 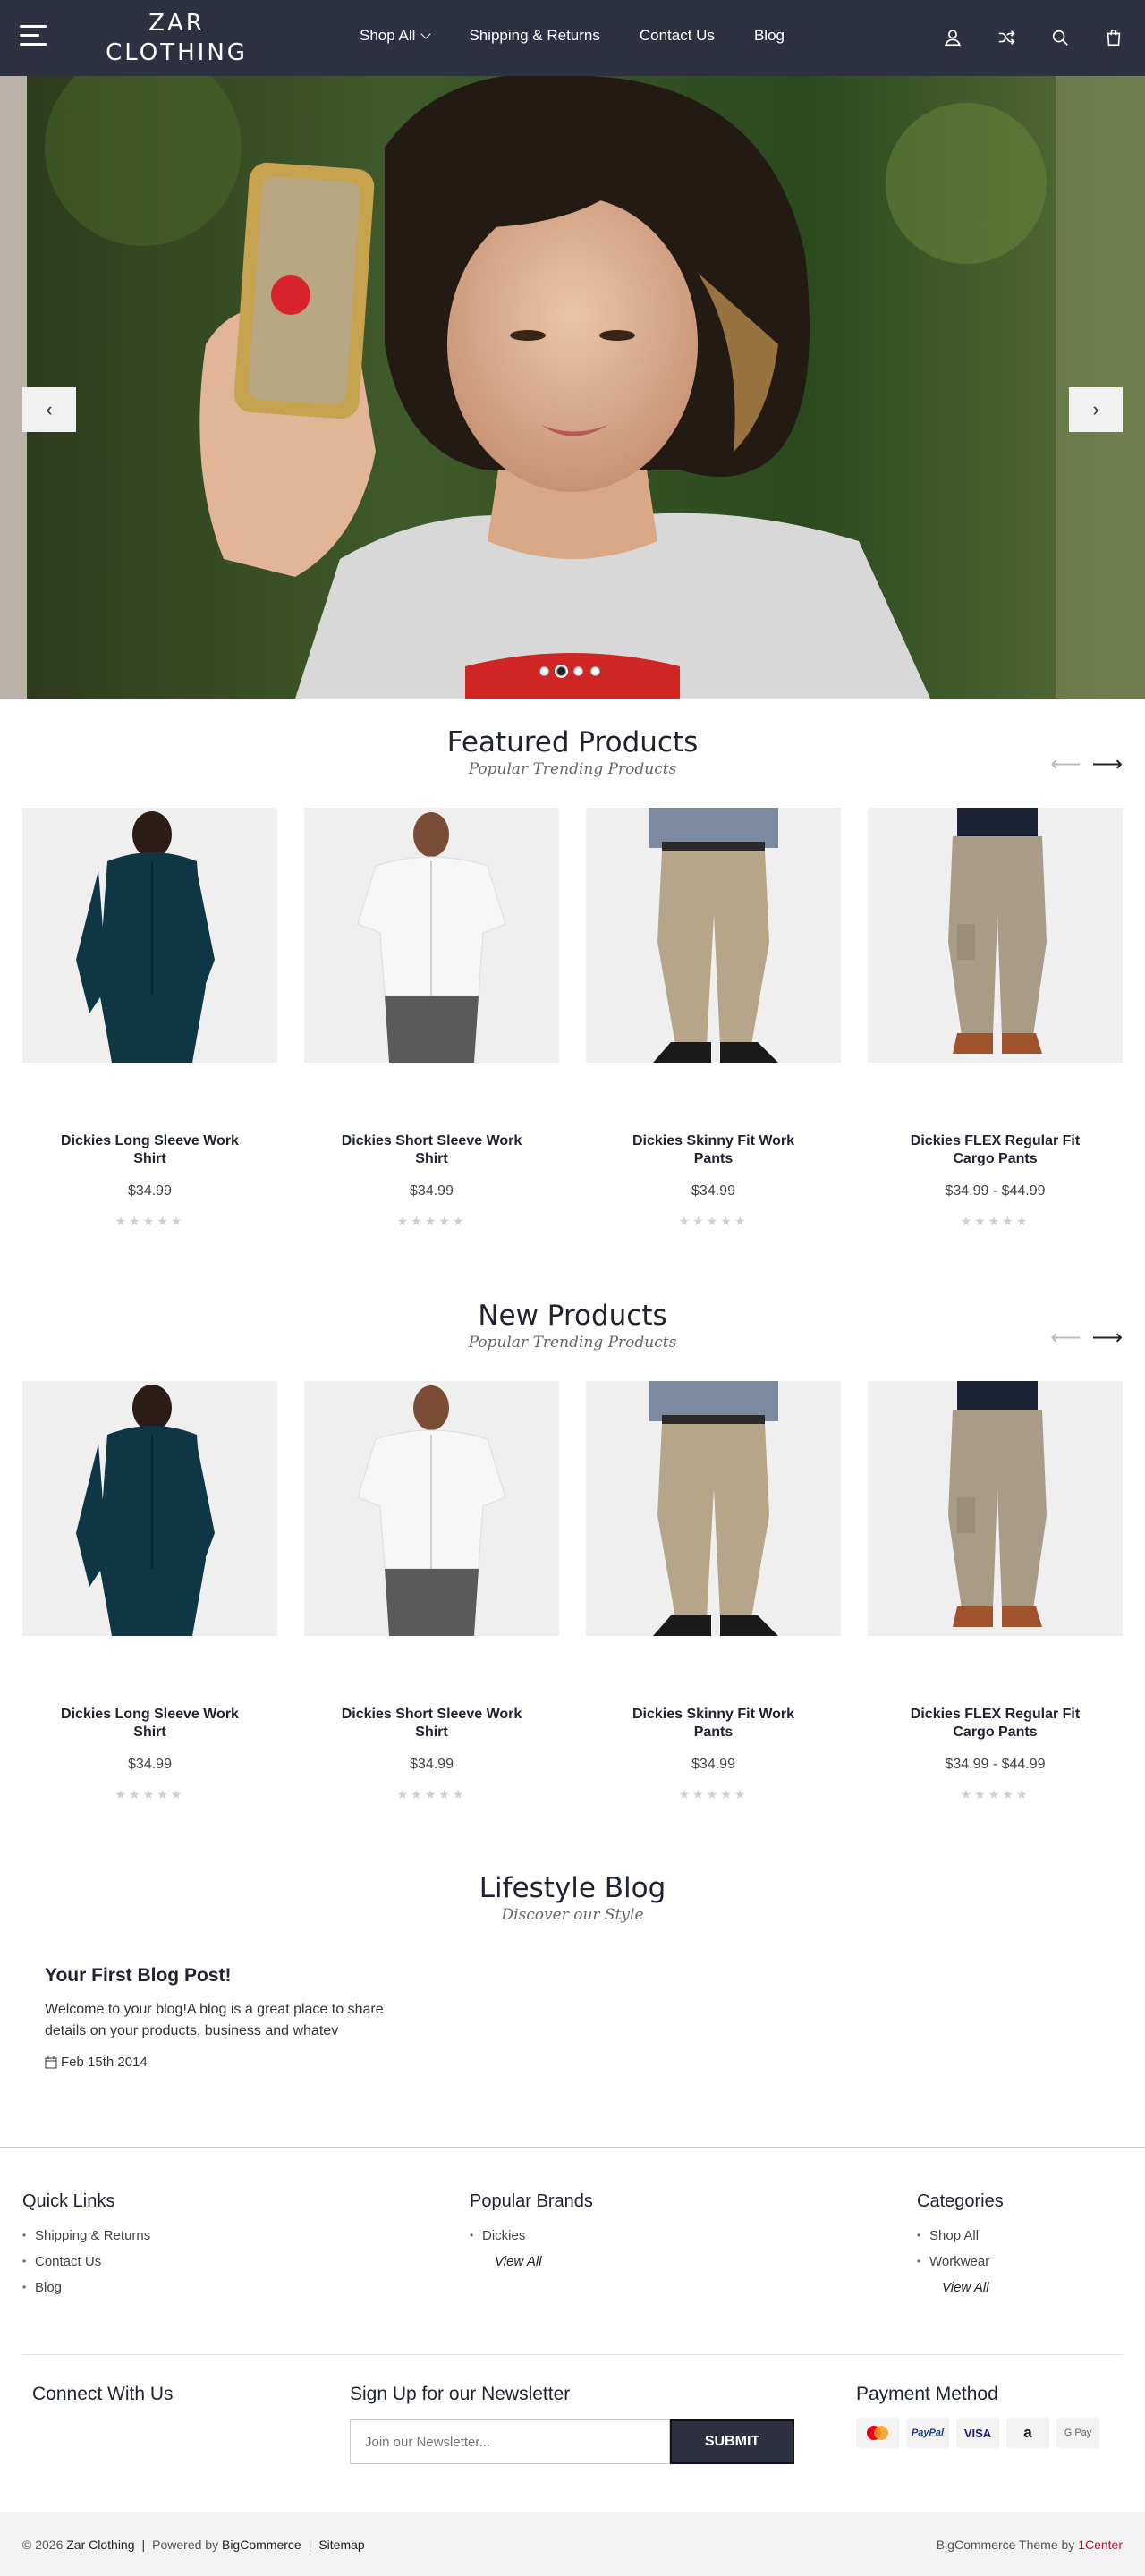 I want to click on cart-bag-icon, so click(x=1113, y=37).